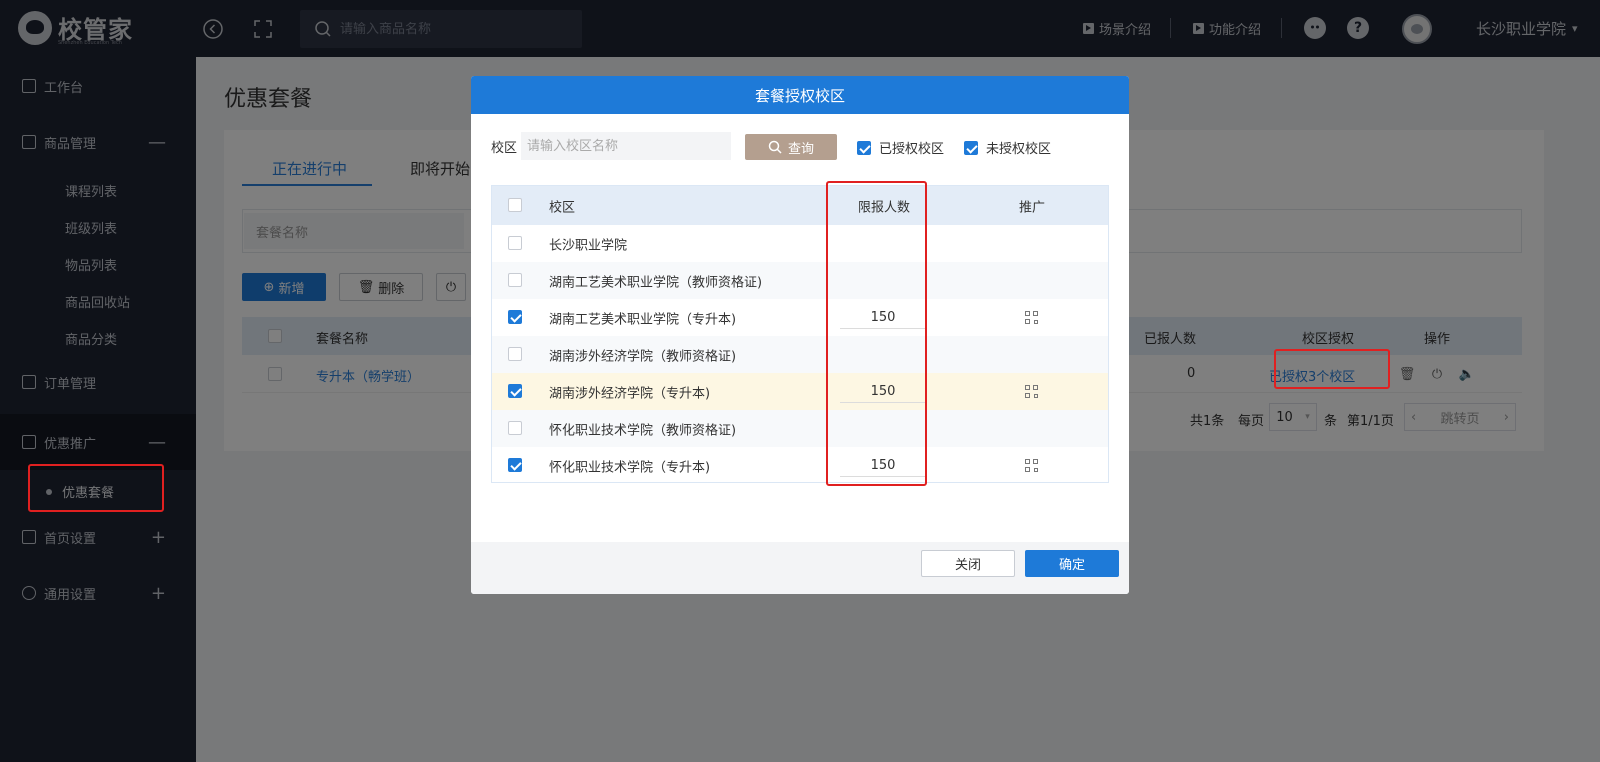 This screenshot has height=762, width=1600. What do you see at coordinates (800, 280) in the screenshot?
I see `table-row: 湖南工艺美术职业学院（教师资格证)` at bounding box center [800, 280].